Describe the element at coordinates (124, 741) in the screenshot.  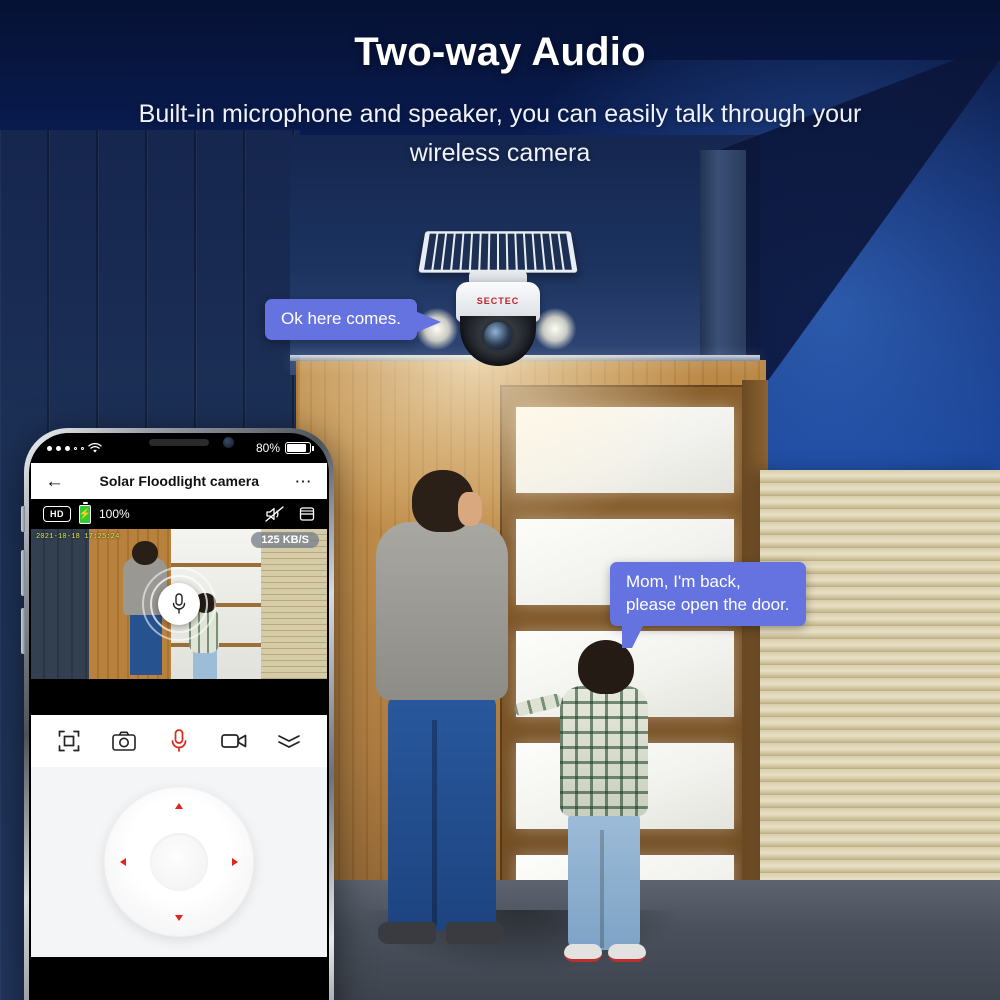
I see `snapshot-camera-icon` at that location.